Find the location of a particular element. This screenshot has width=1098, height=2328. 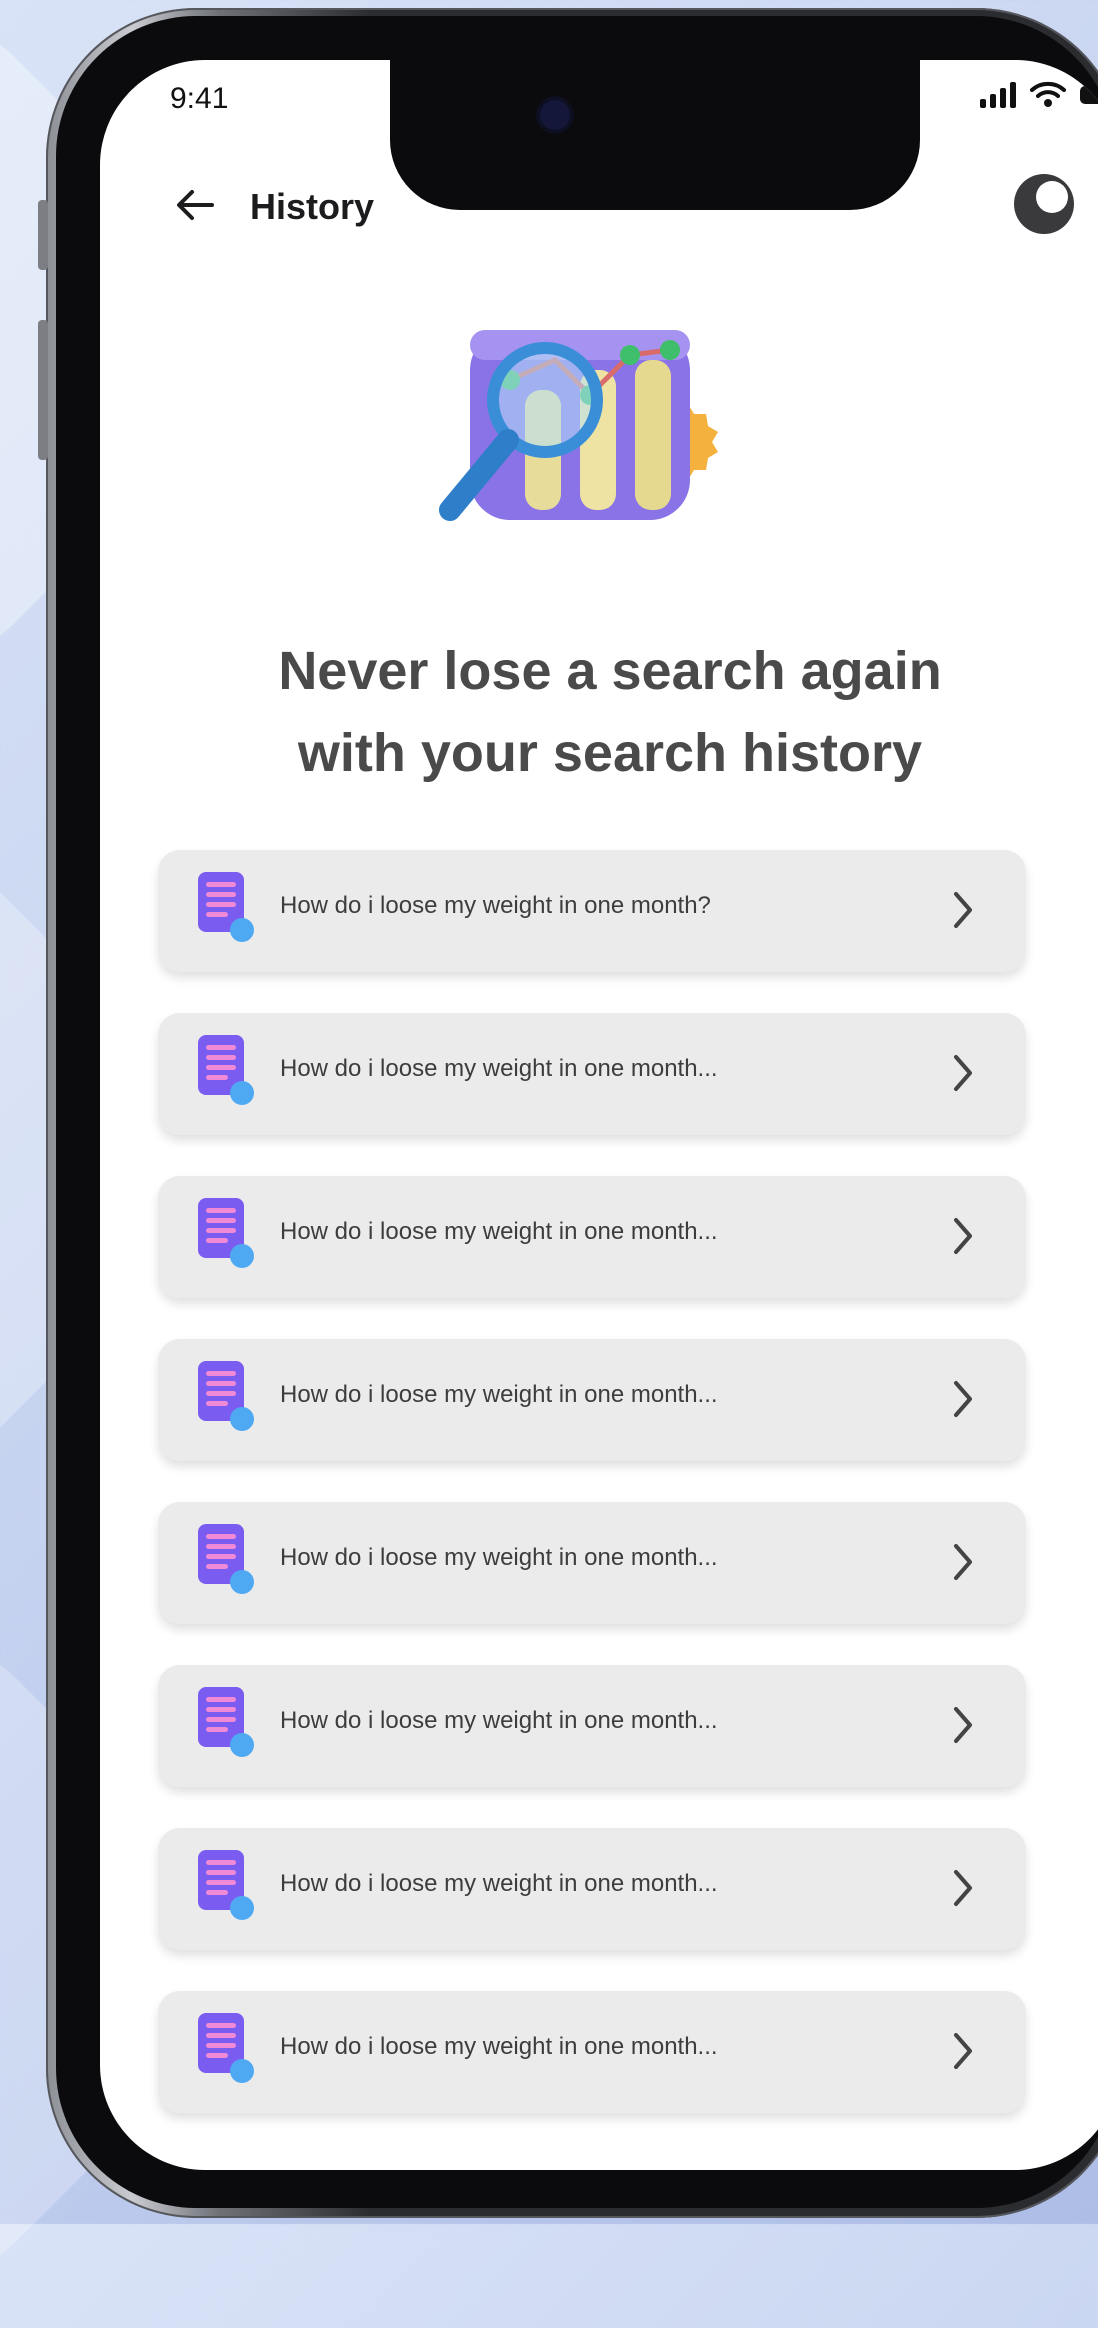

history-item-text: How do i loose my weight in one month? is located at coordinates (495, 905).